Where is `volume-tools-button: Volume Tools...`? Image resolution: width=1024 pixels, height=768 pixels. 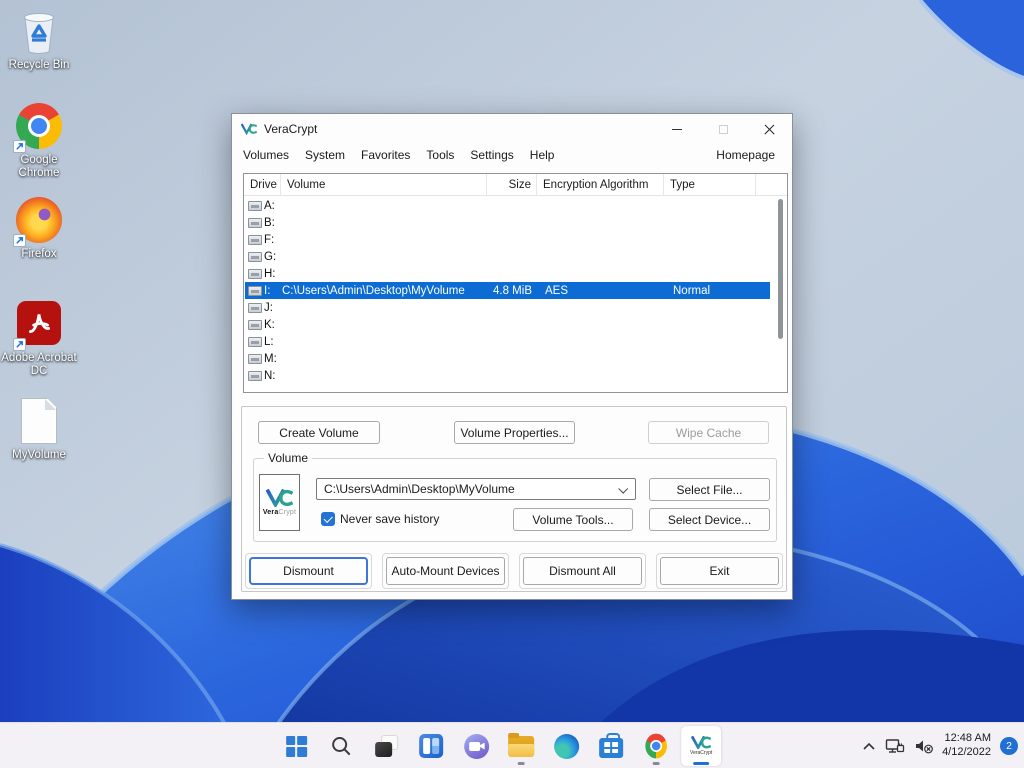
volume-tools-button: Volume Tools... is located at coordinates (573, 519).